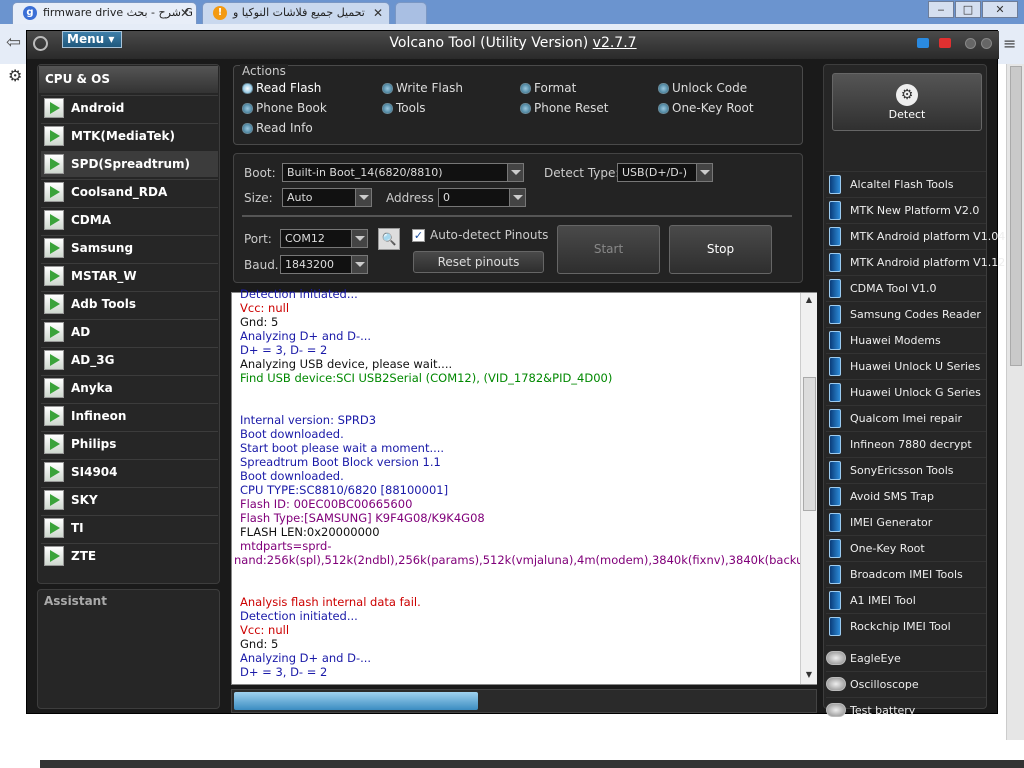 The image size is (1024, 768). What do you see at coordinates (418, 235) in the screenshot?
I see `auto-detect-checkbox: ✓` at bounding box center [418, 235].